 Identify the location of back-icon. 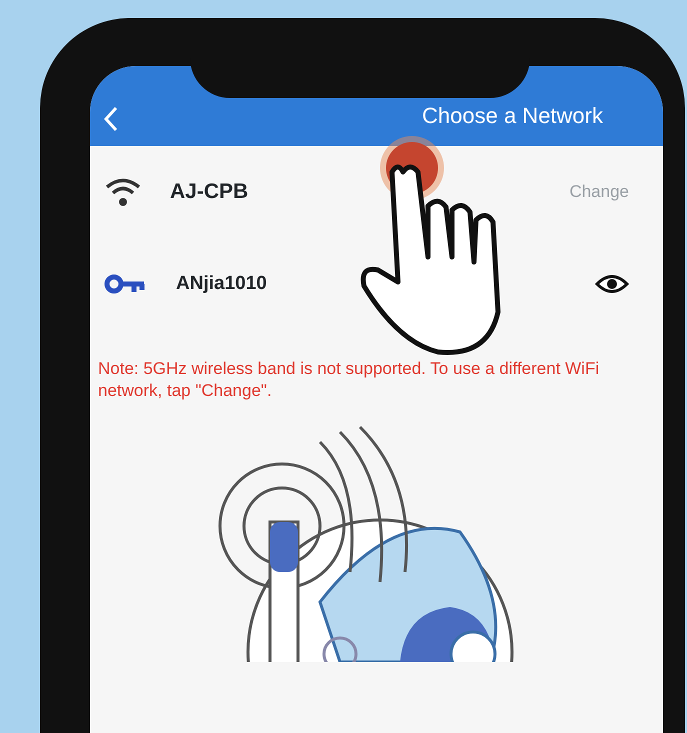
(111, 119).